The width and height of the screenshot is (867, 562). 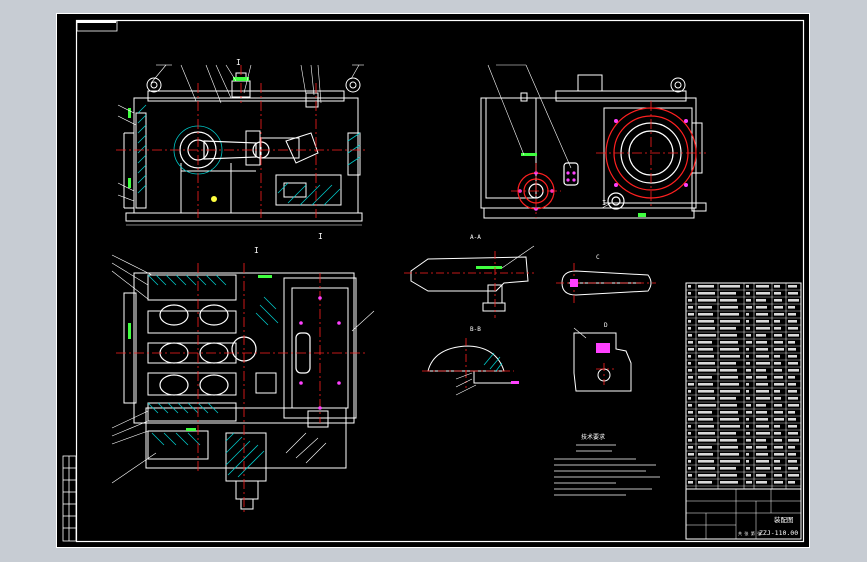 I want to click on front-view-mark-b: I, so click(x=320, y=236).